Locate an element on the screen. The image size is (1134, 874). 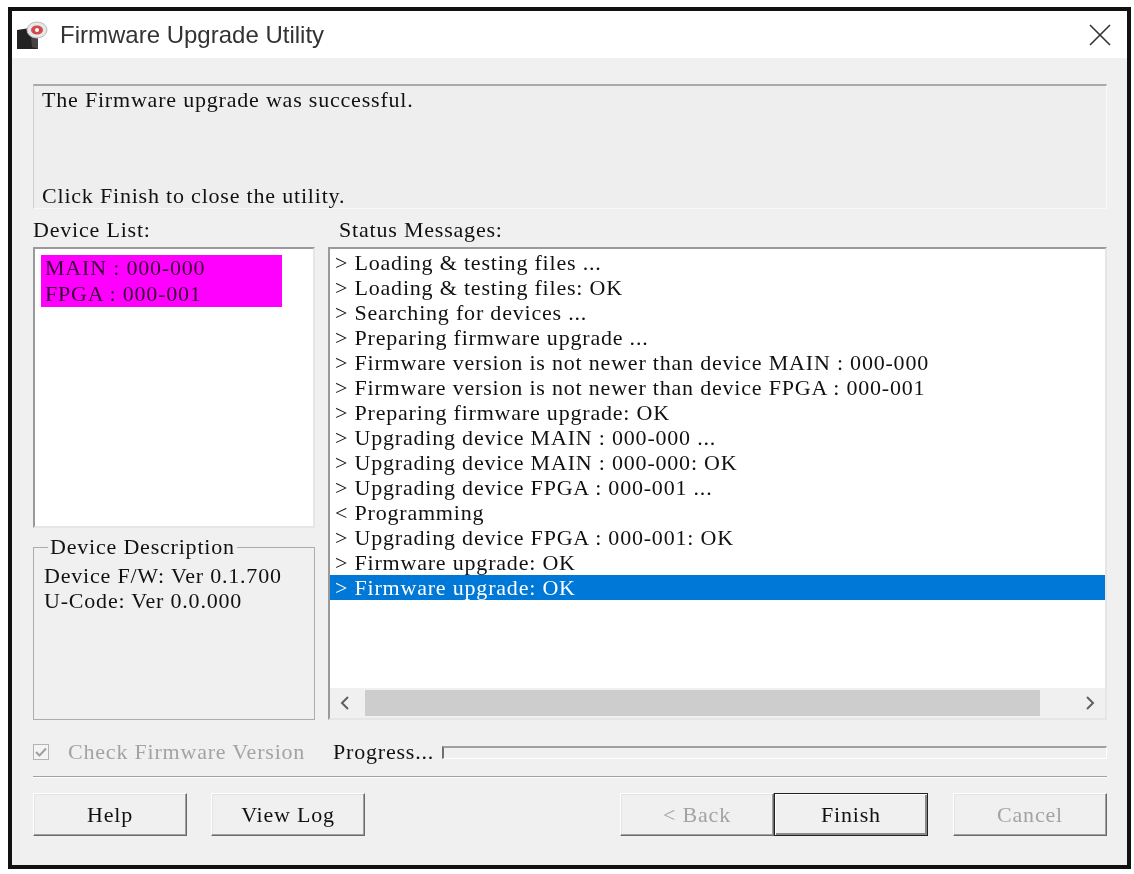
status-message: > Loading & testing files: OK is located at coordinates (717, 287).